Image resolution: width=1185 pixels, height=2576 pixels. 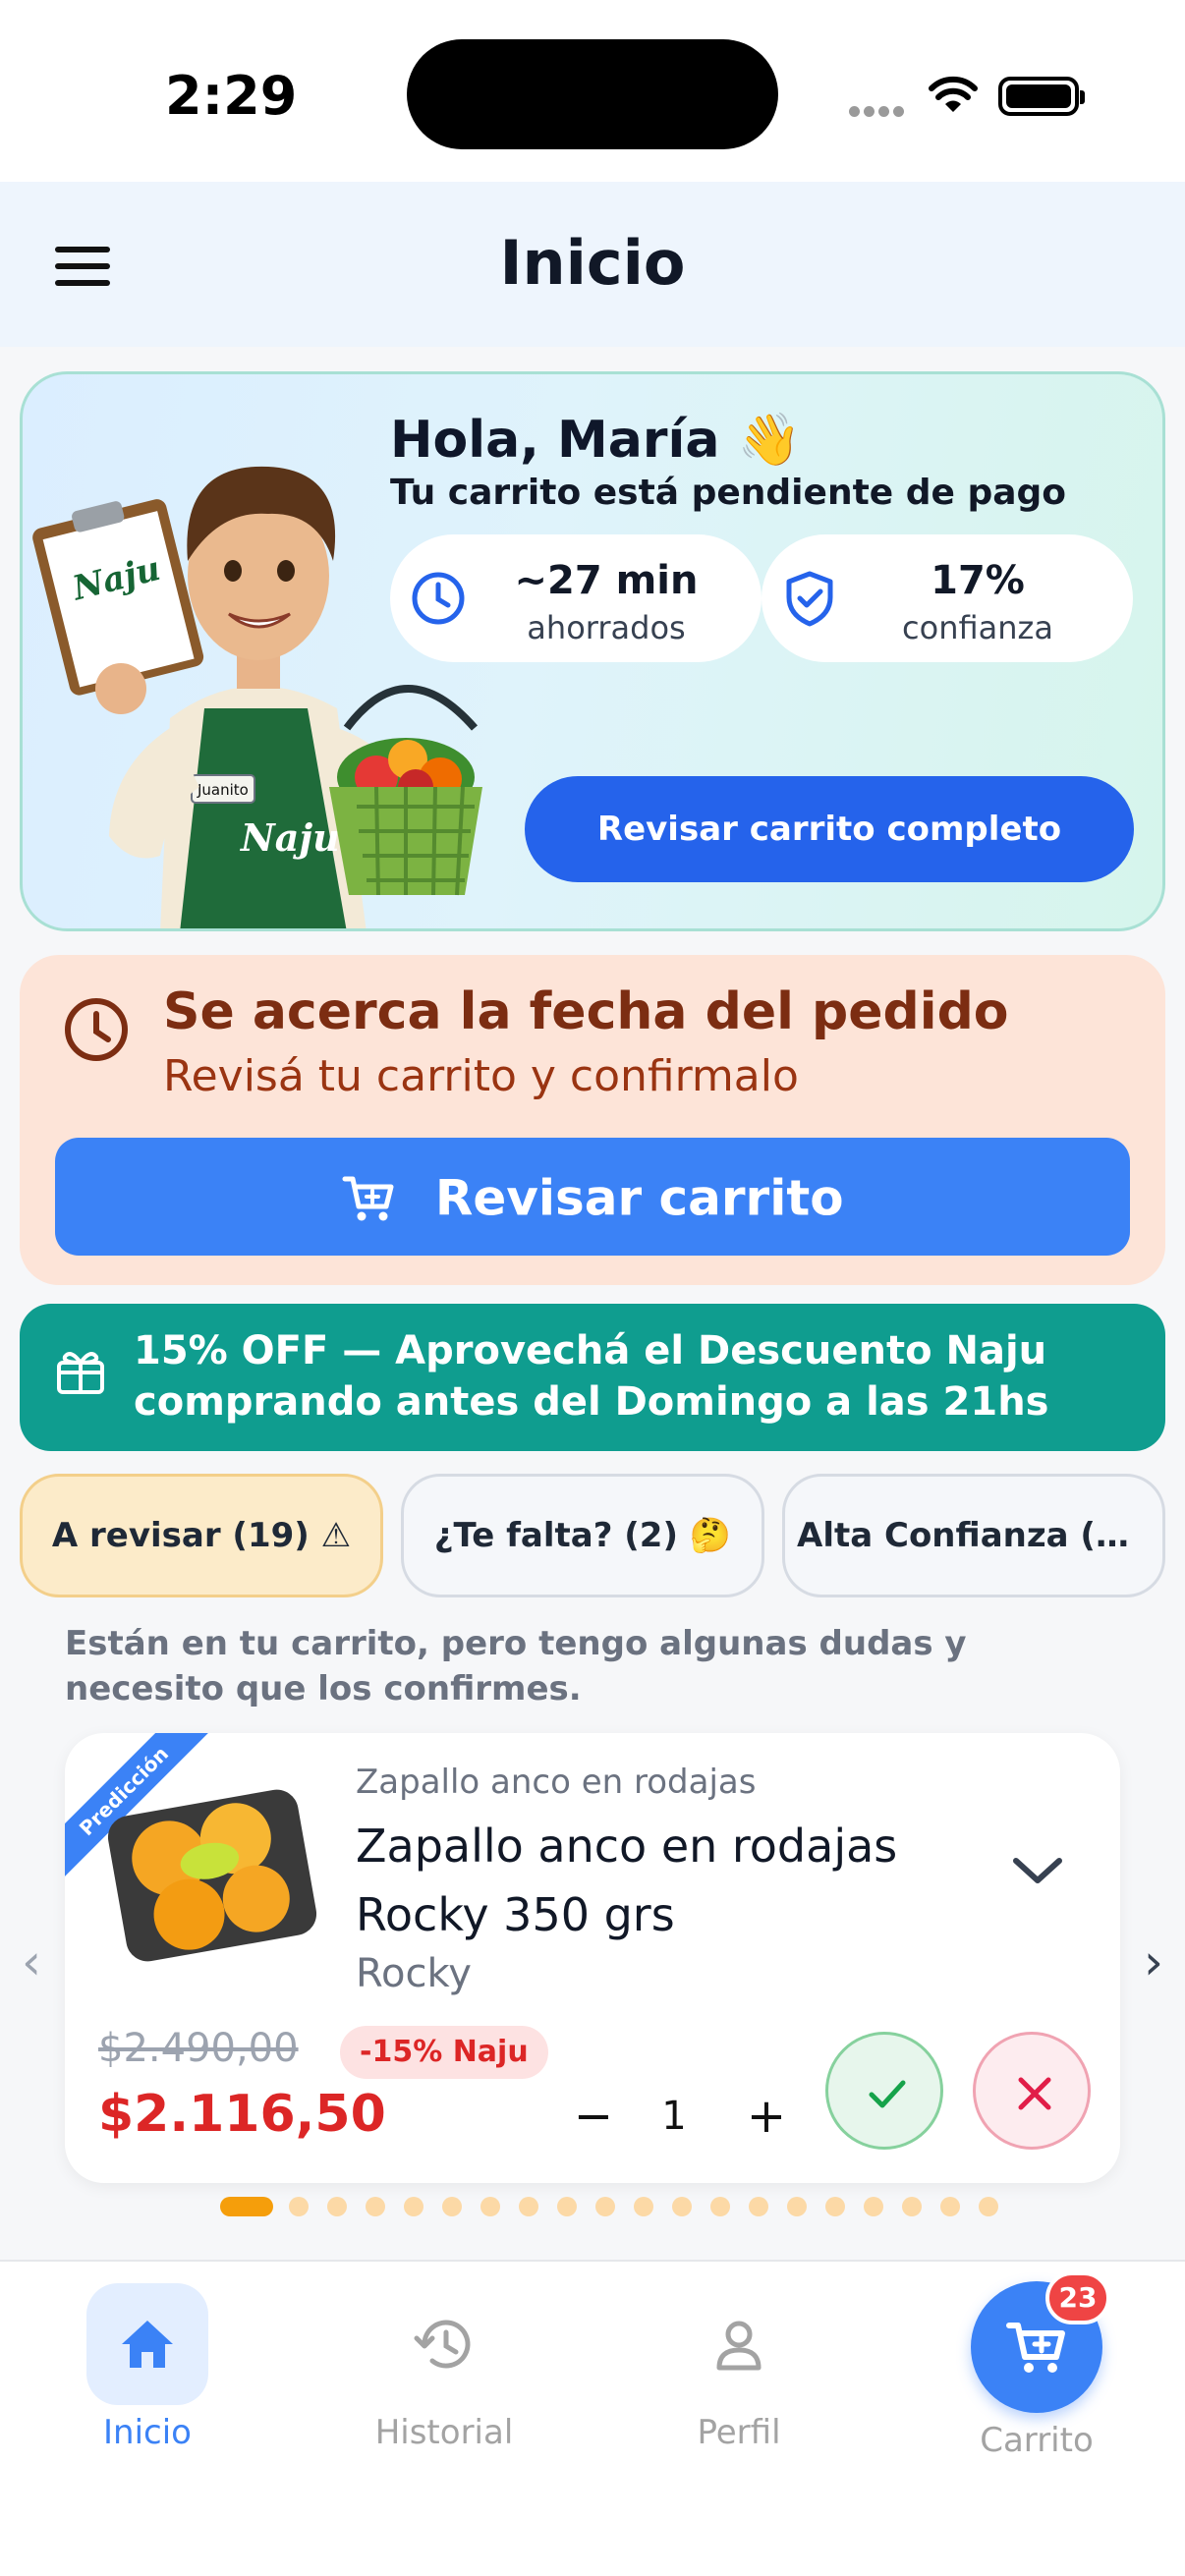 I want to click on cart-count-badge: 23, so click(x=1077, y=2297).